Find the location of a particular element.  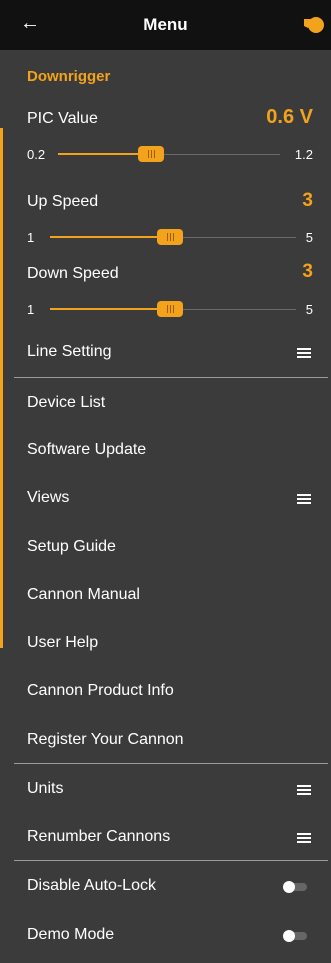

menu-item-software-update: Software Update is located at coordinates (86, 450).